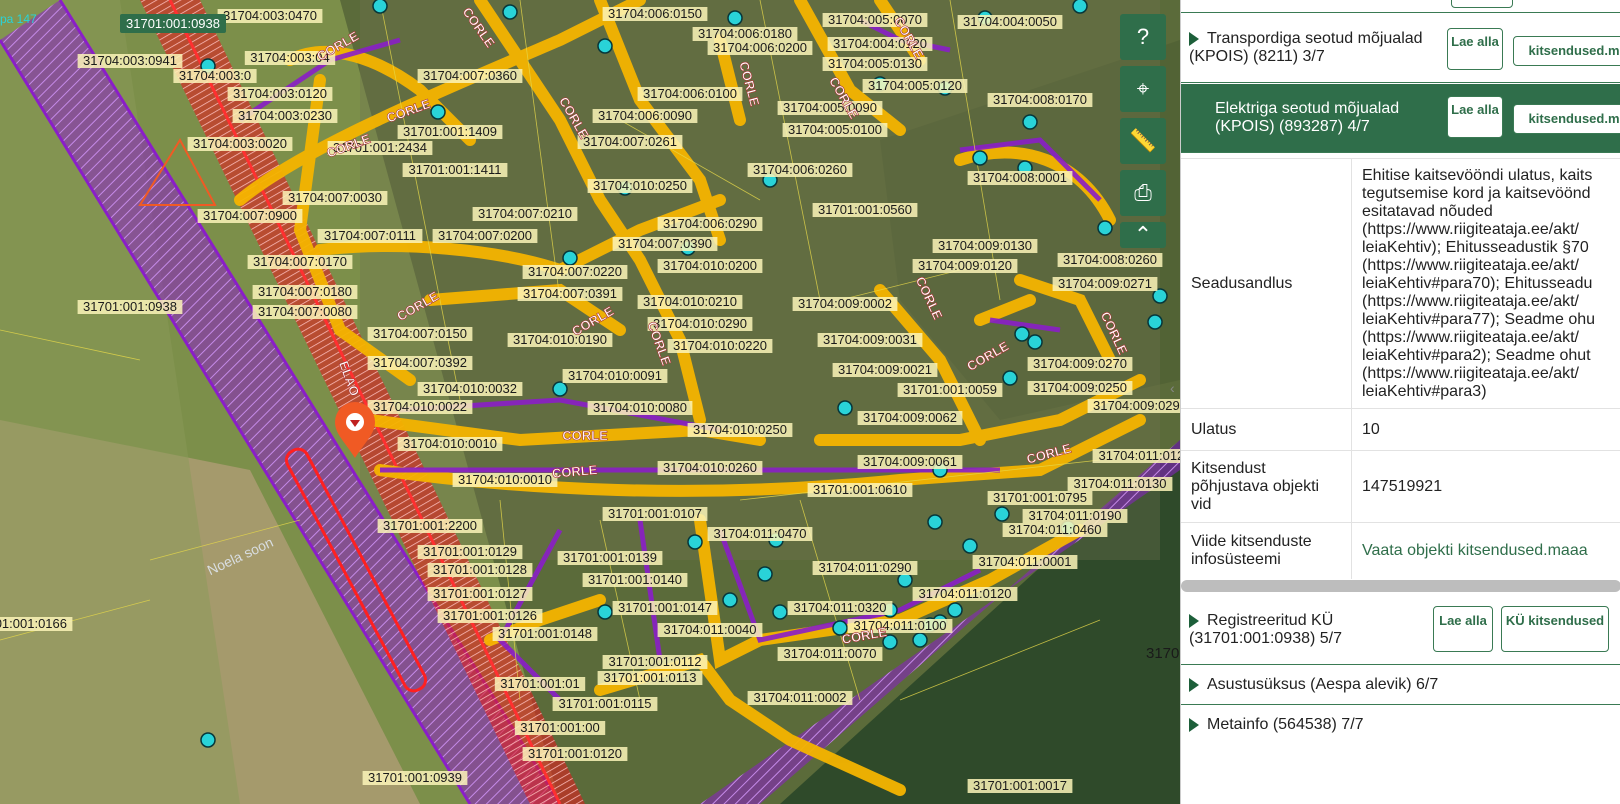 This screenshot has height=804, width=1620. I want to click on parcel-label: 31701:001:0115, so click(605, 703).